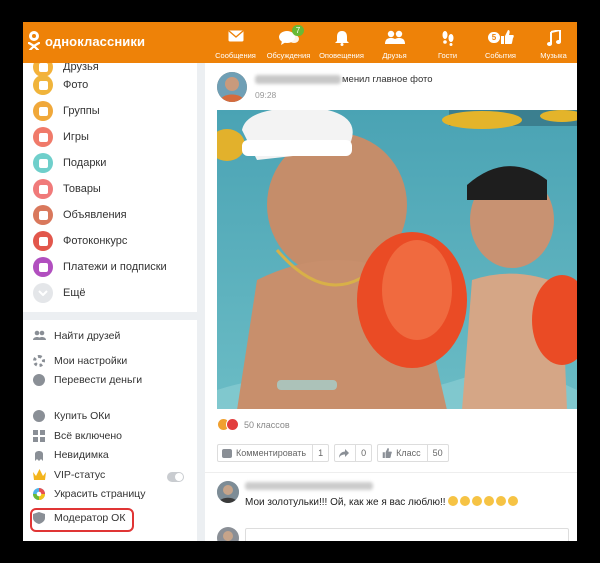 Image resolution: width=600 pixels, height=563 pixels. I want to click on nav-notifications: Оповещения, so click(341, 42).